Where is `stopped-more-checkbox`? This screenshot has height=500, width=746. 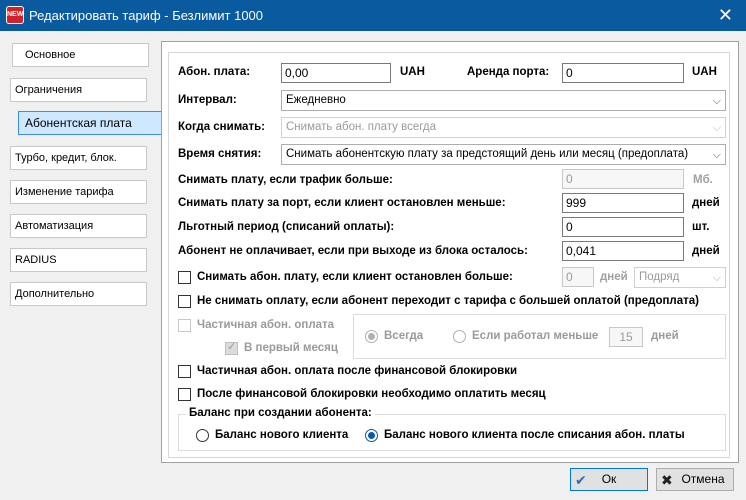
stopped-more-checkbox is located at coordinates (184, 277).